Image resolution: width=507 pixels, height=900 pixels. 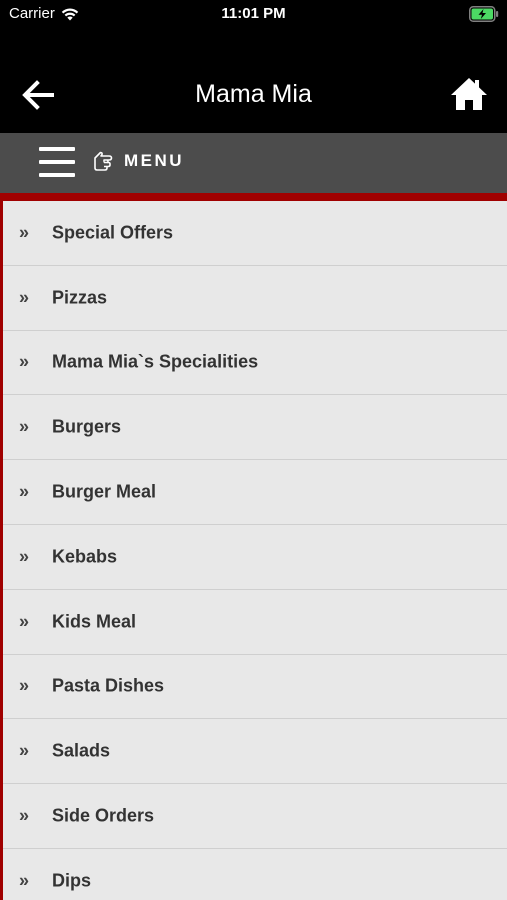 I want to click on category-label: Kebabs, so click(x=85, y=556).